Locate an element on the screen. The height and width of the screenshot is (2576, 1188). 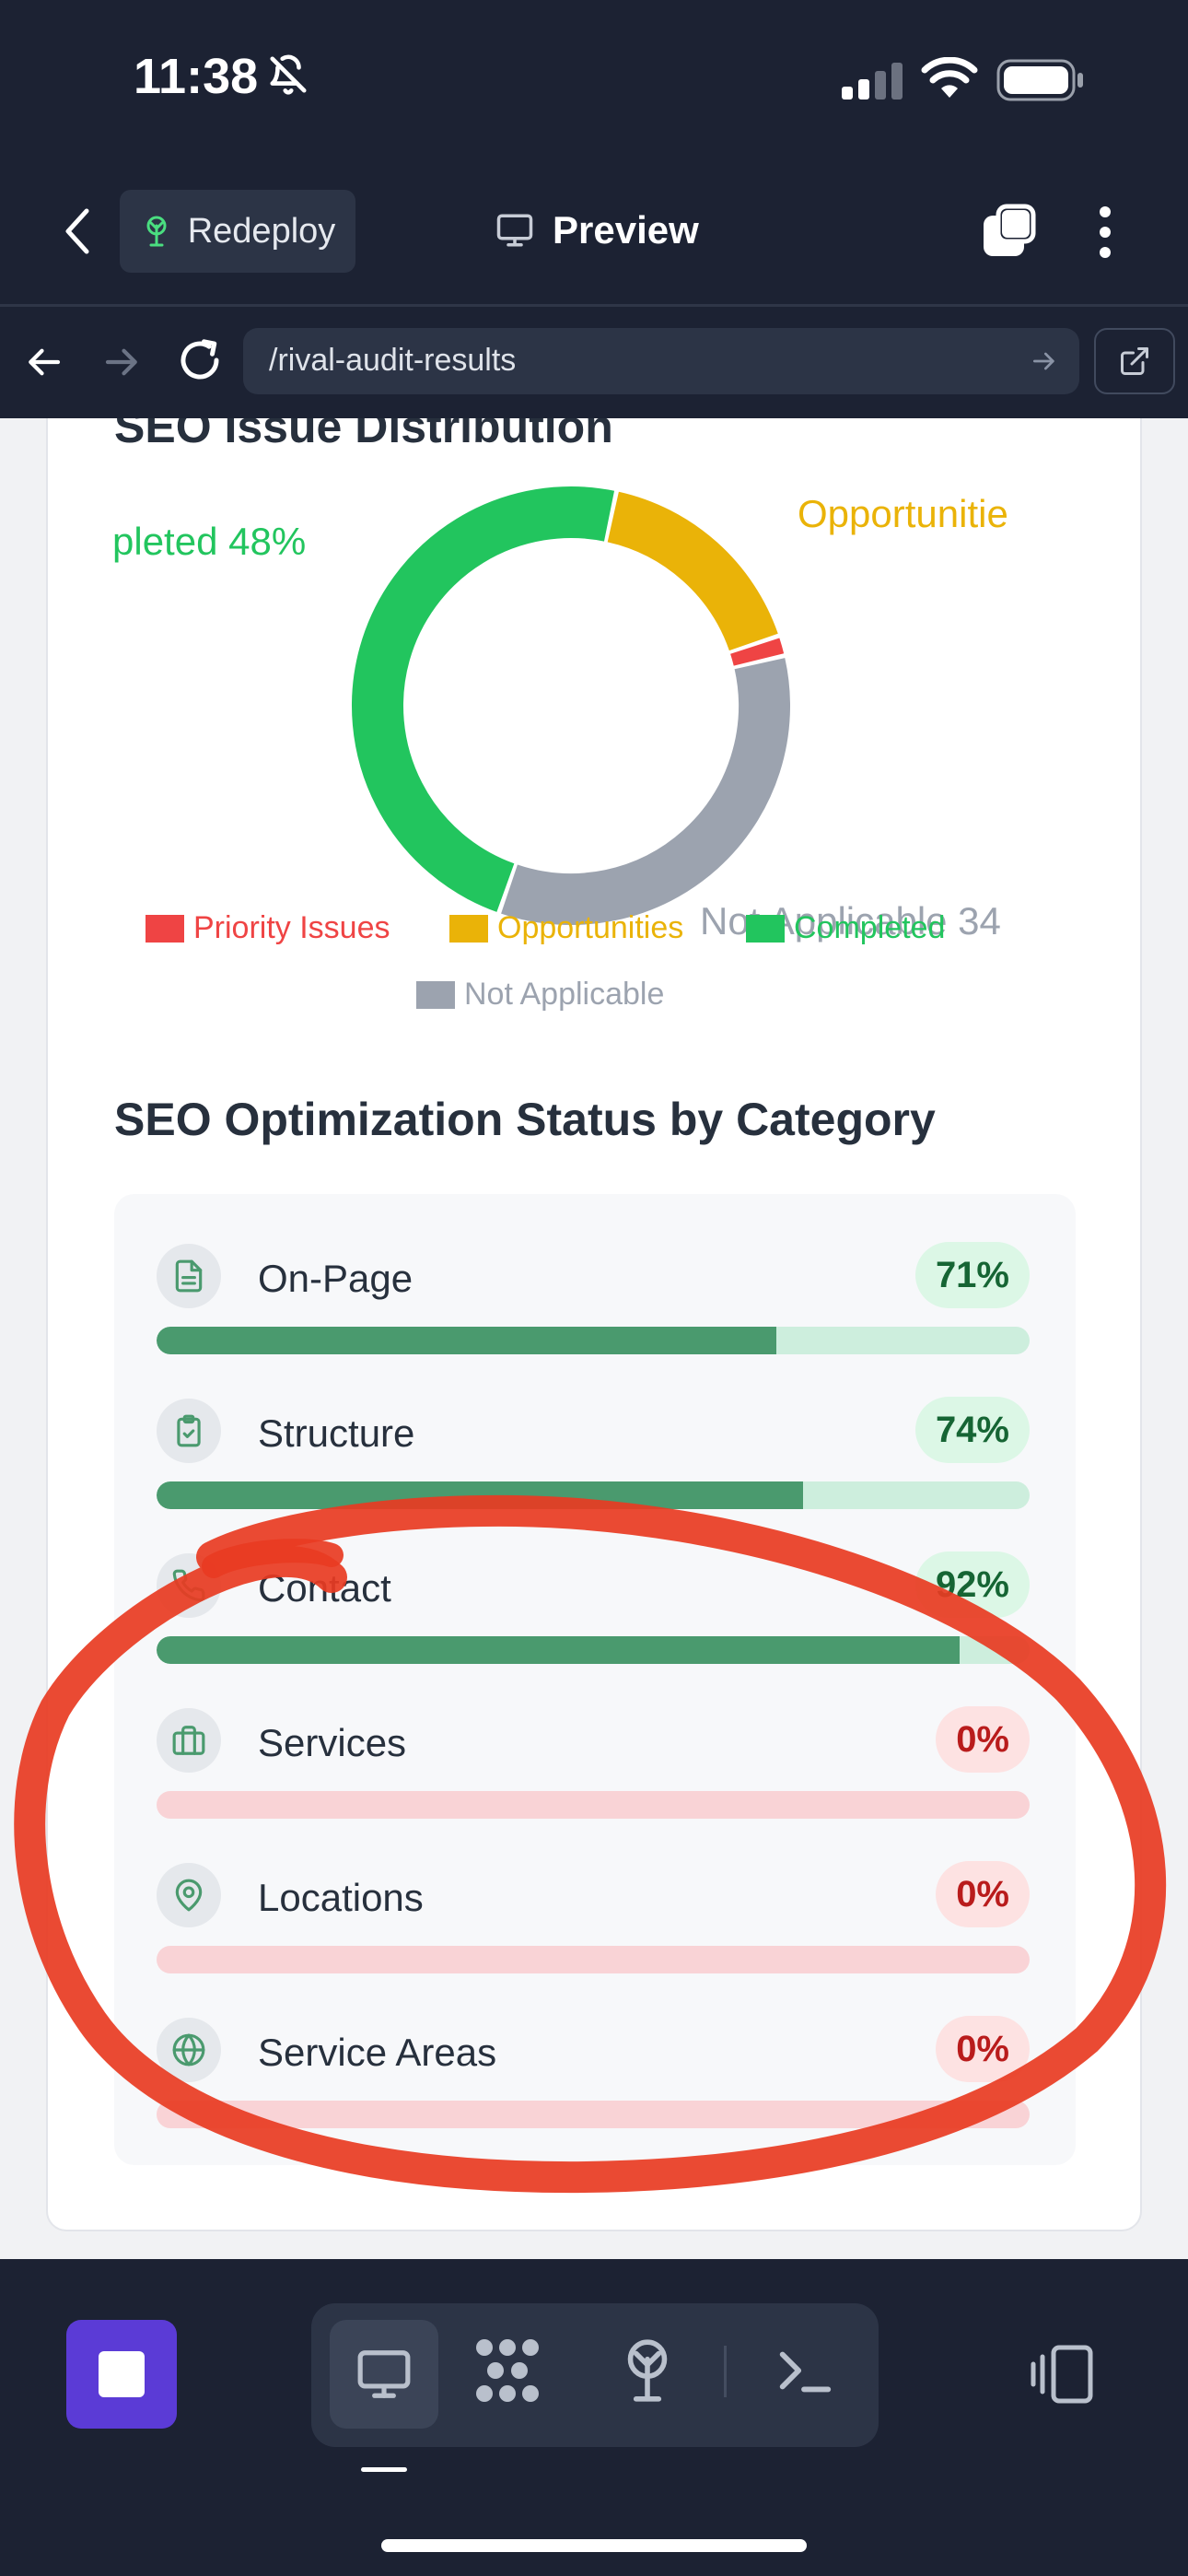
category-name: Service Areas is located at coordinates (377, 2052).